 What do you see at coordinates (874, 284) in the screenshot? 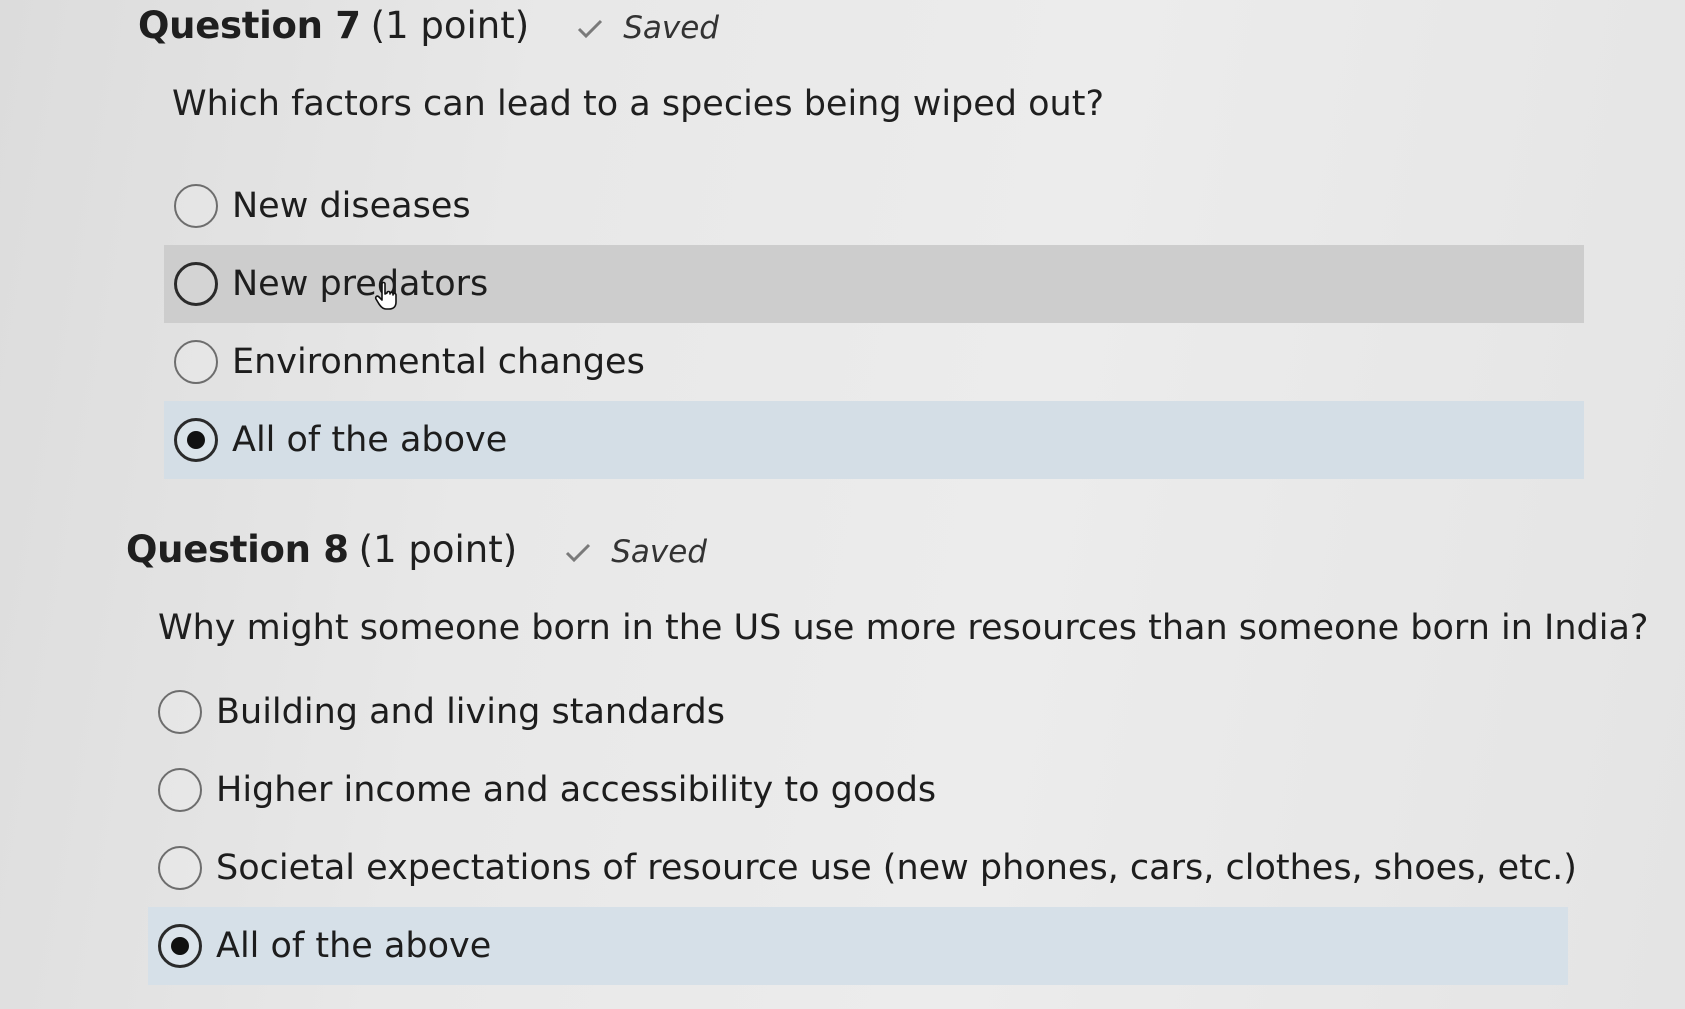
I see `option-new-predators: New predators` at bounding box center [874, 284].